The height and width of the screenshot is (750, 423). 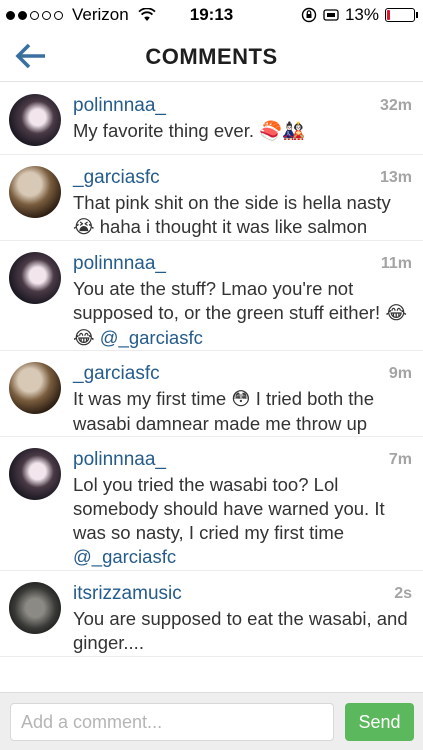 I want to click on comment-text: My favorite thing ever. 🍣🎎, so click(x=243, y=131).